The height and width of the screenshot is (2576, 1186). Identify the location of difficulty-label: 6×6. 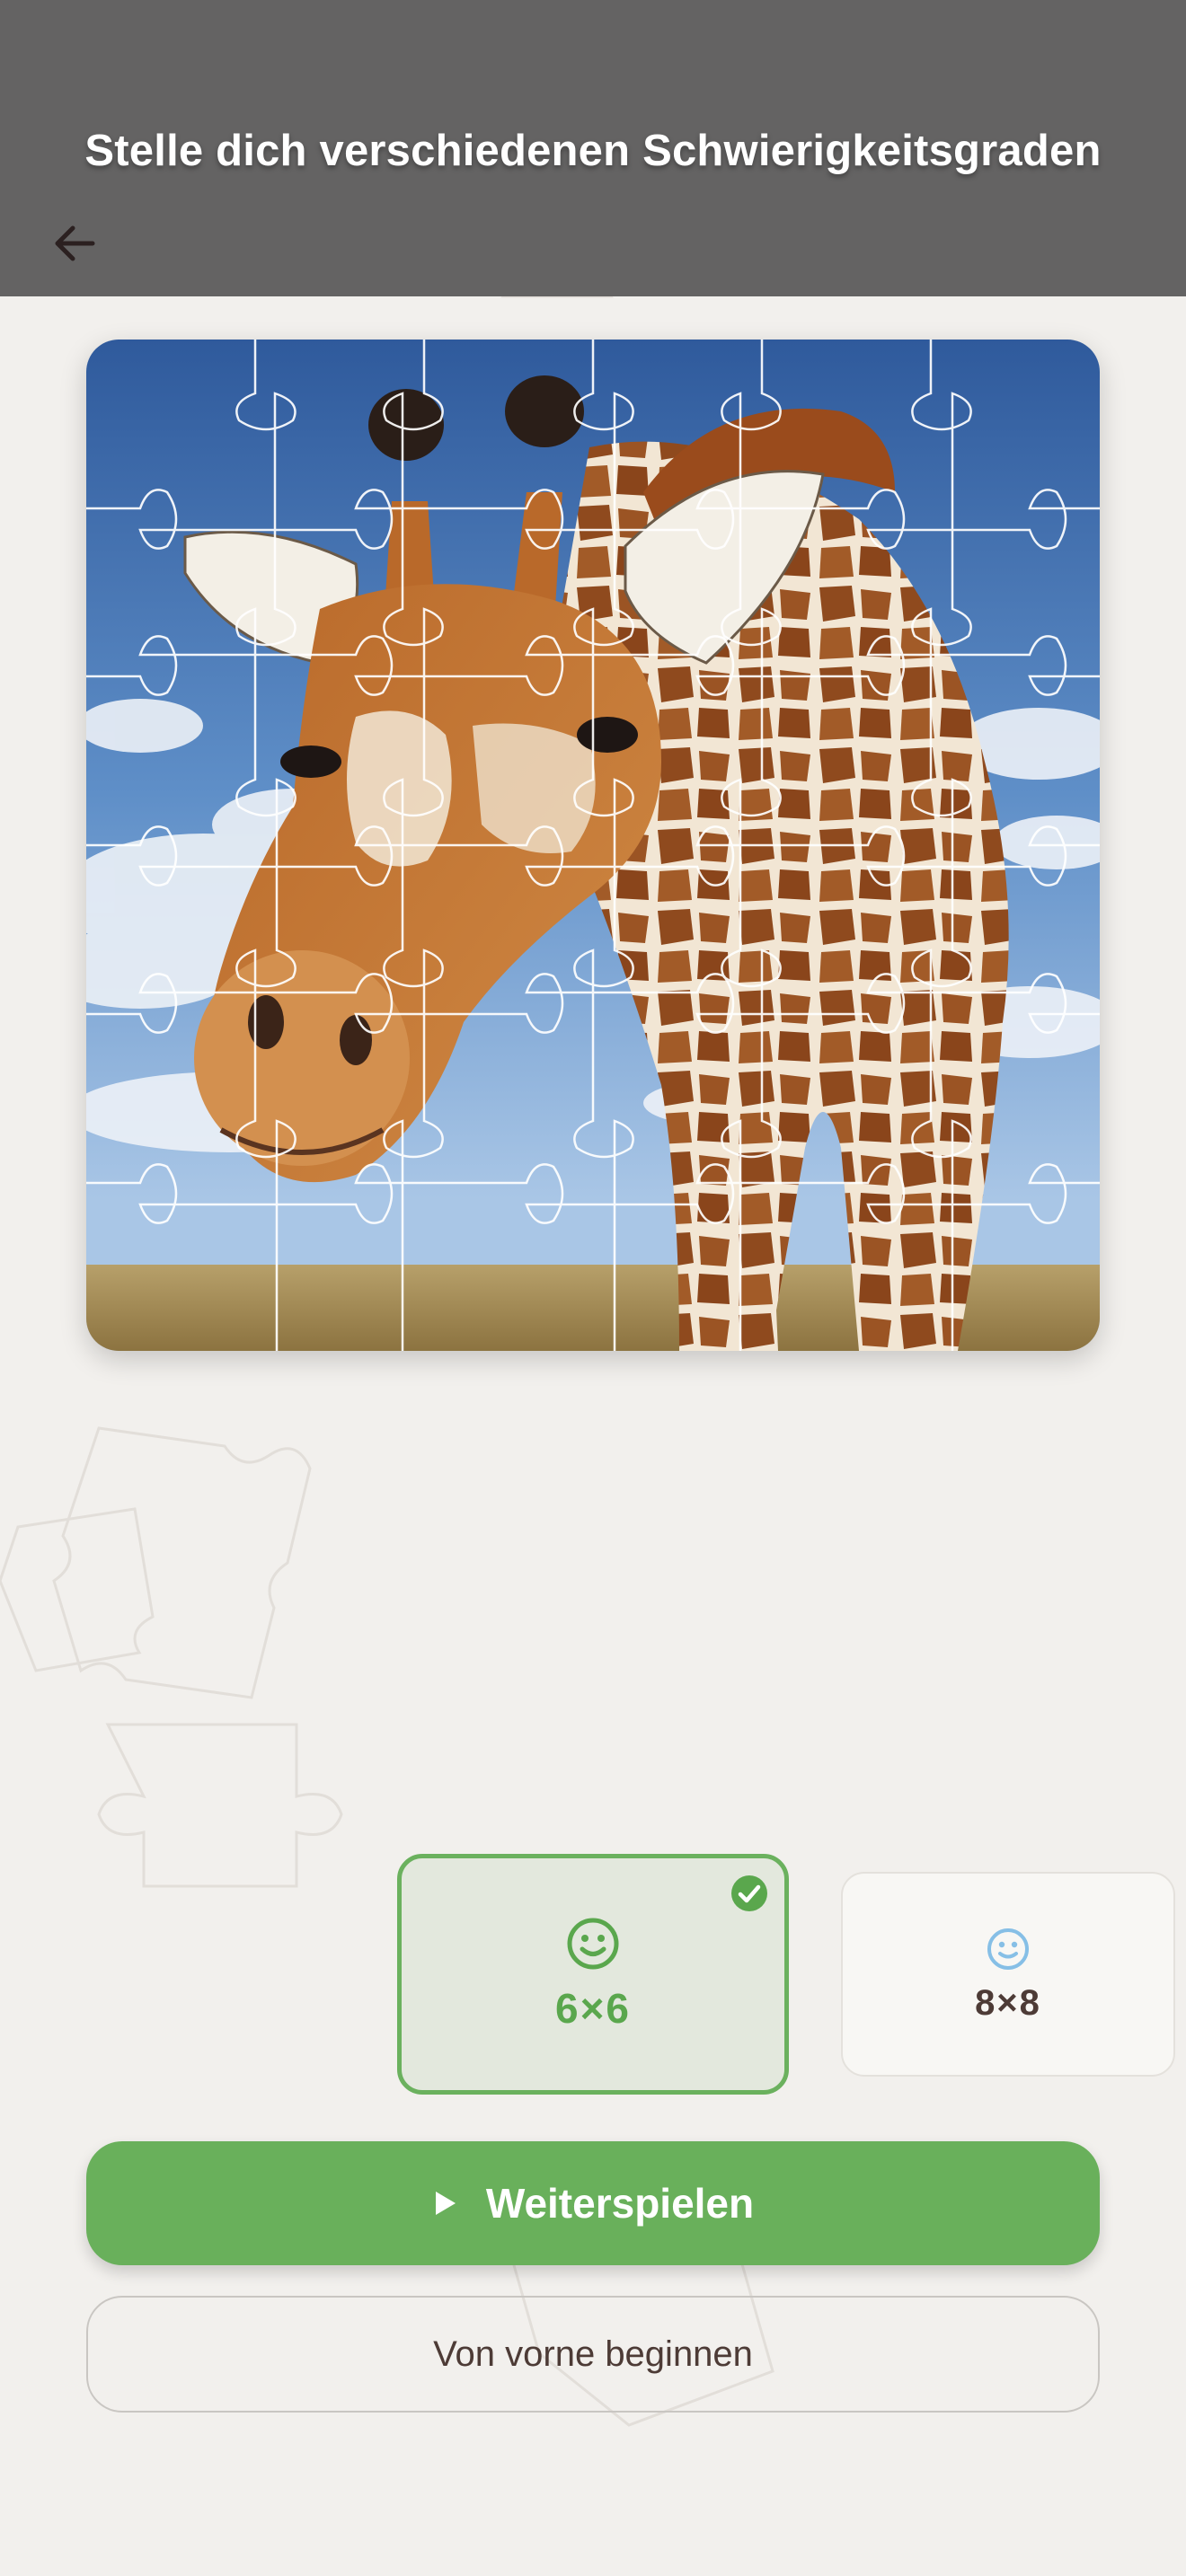
(593, 2008).